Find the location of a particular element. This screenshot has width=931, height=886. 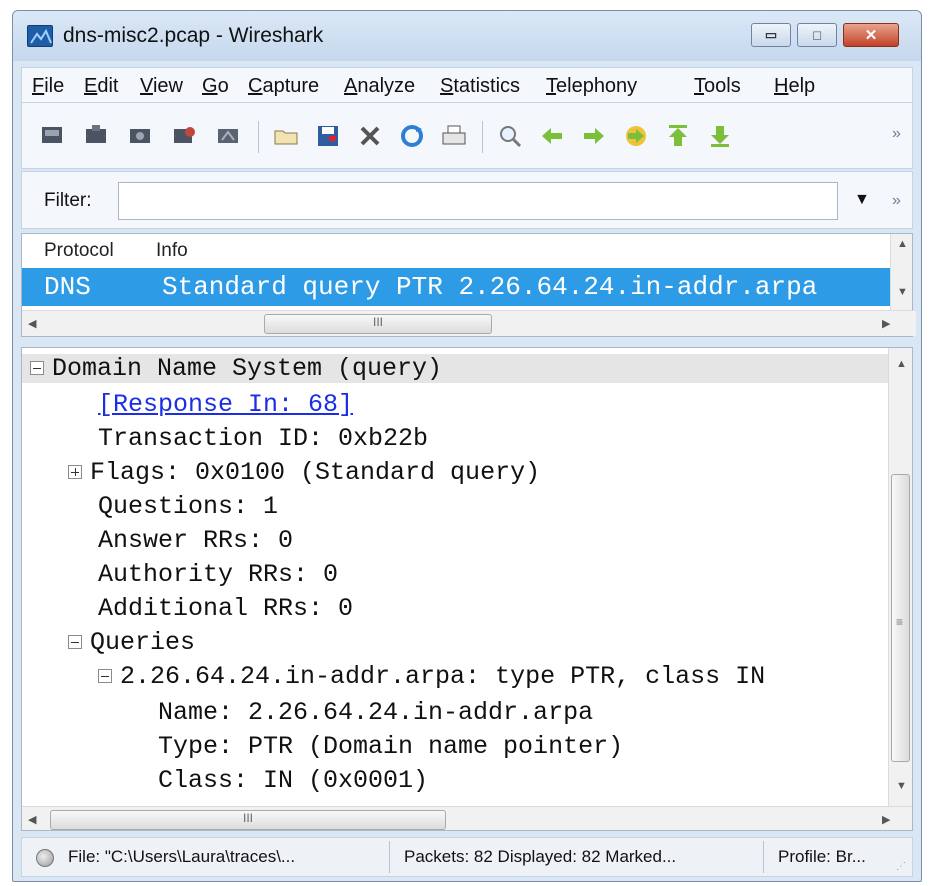

capture-options-icon is located at coordinates (96, 136).